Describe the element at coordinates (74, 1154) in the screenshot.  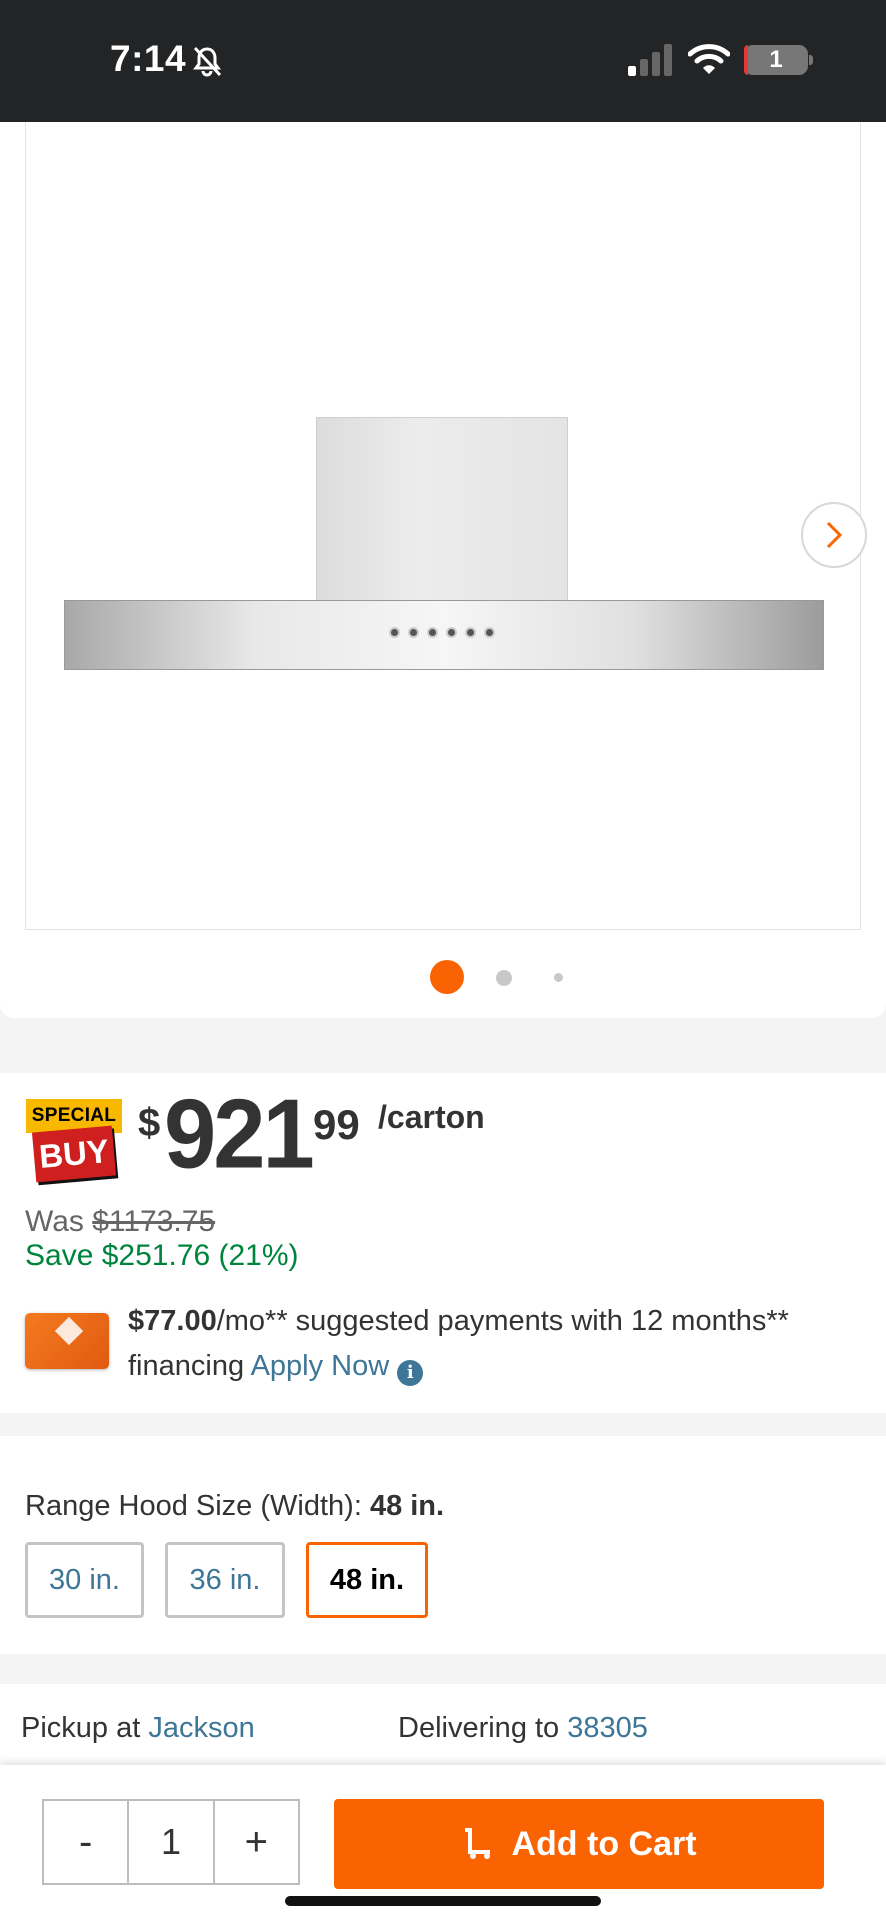
I see `badge-buy-text: BUY` at that location.